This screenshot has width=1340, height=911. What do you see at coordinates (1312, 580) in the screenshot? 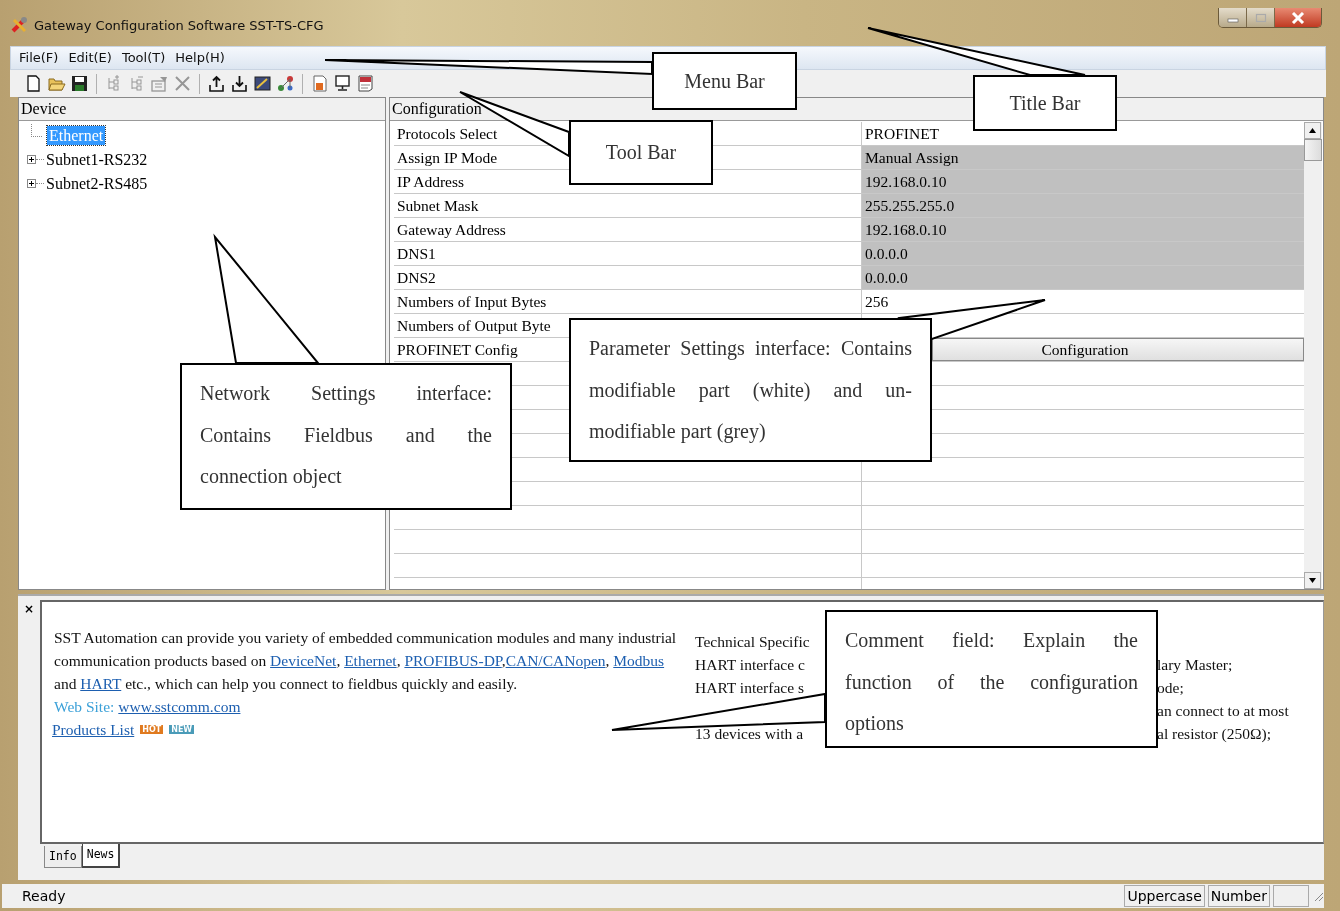
I see `scroll-down-icon` at bounding box center [1312, 580].